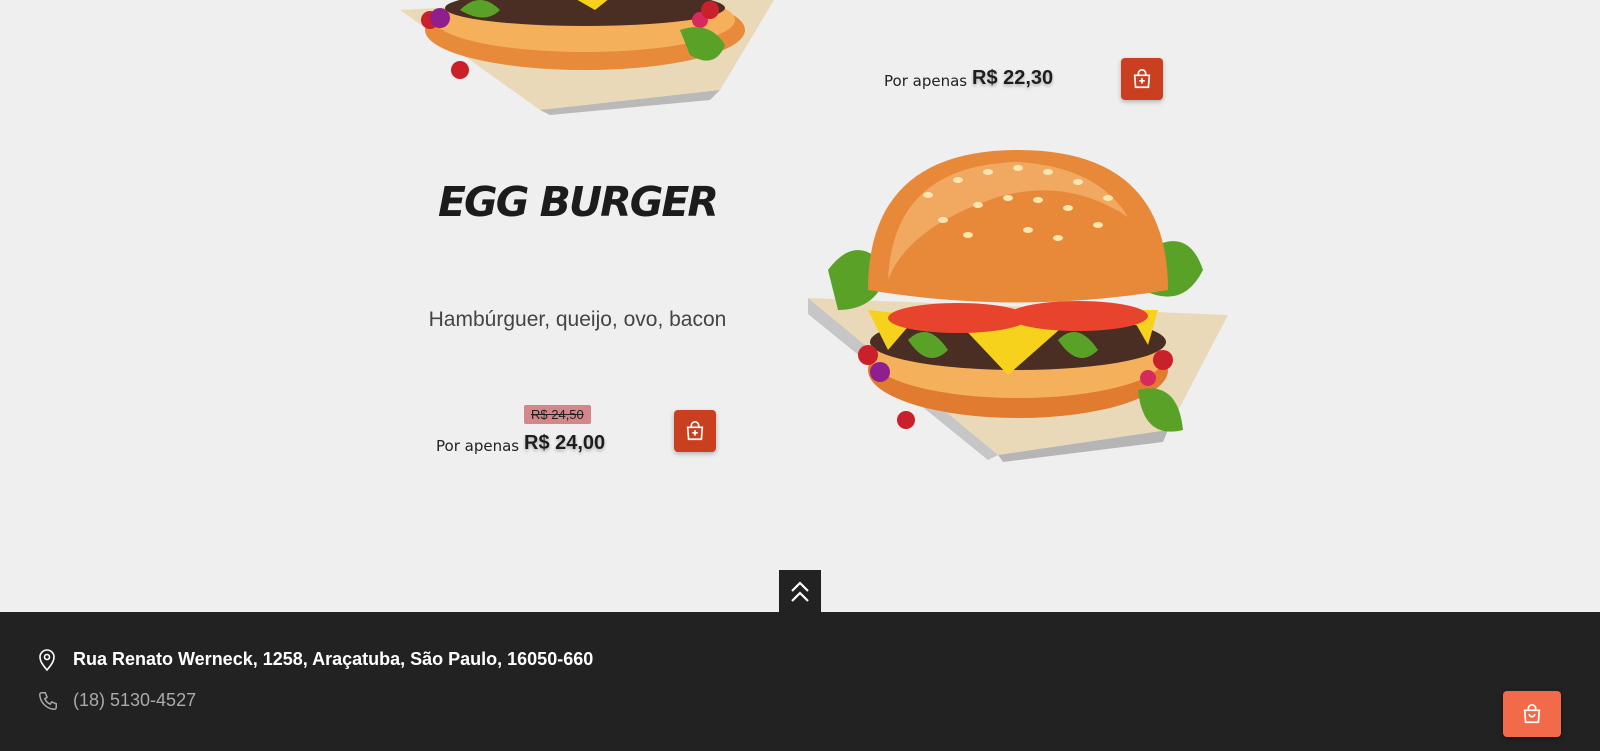 Image resolution: width=1600 pixels, height=751 pixels. What do you see at coordinates (1018, 306) in the screenshot?
I see `burger-image` at bounding box center [1018, 306].